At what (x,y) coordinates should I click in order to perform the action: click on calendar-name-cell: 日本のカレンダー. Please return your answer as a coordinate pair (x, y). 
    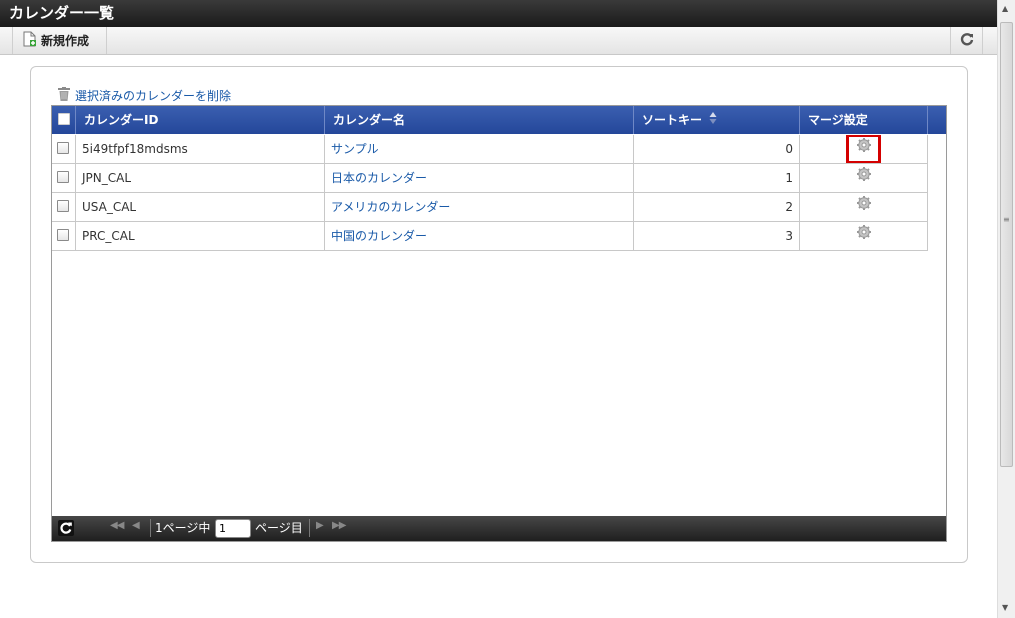
    Looking at the image, I should click on (479, 178).